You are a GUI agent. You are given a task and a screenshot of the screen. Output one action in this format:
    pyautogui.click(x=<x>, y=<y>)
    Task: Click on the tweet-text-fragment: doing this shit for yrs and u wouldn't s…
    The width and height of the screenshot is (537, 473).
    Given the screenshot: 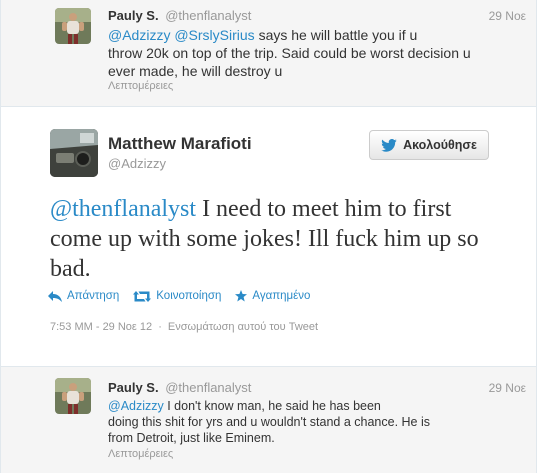 What is the action you would take?
    pyautogui.click(x=269, y=422)
    